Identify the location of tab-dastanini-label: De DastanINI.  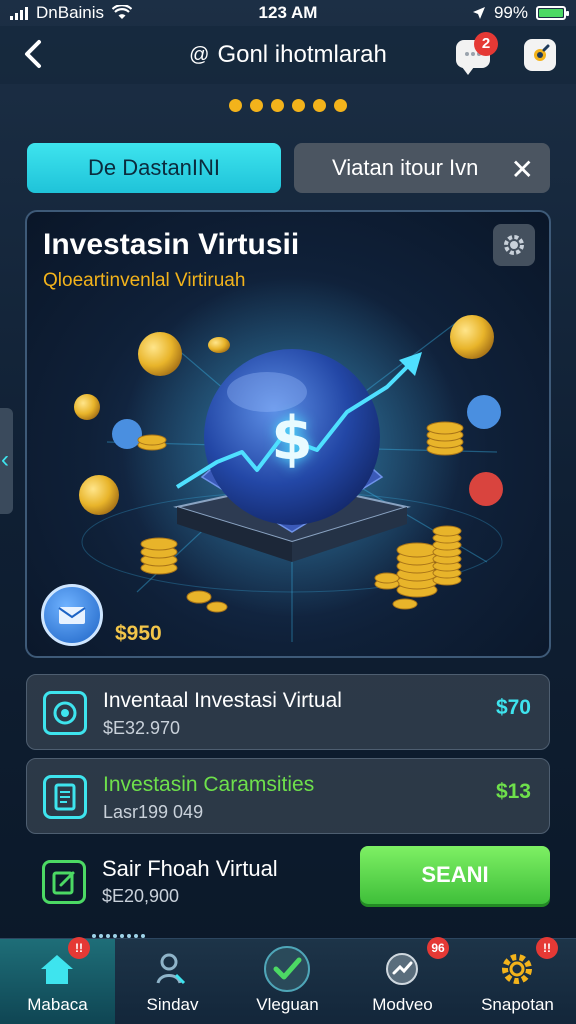
(154, 167).